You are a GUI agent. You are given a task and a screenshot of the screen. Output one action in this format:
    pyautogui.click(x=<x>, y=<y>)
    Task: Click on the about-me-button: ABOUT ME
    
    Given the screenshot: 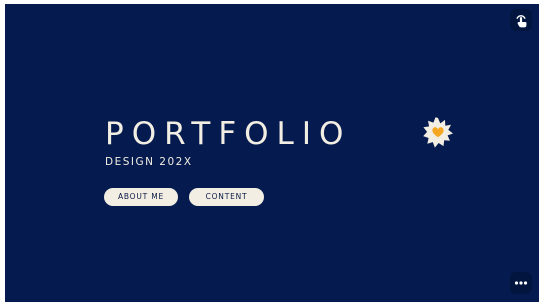 What is the action you would take?
    pyautogui.click(x=141, y=197)
    